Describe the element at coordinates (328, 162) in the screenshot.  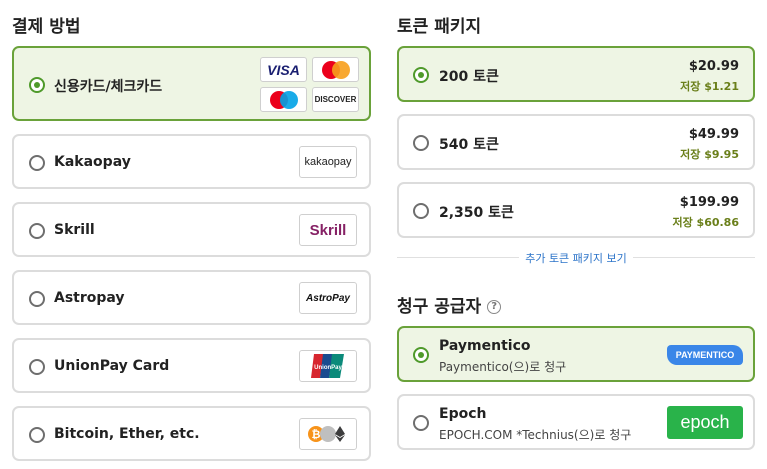
I see `kakaopay-logo: kakaopay` at that location.